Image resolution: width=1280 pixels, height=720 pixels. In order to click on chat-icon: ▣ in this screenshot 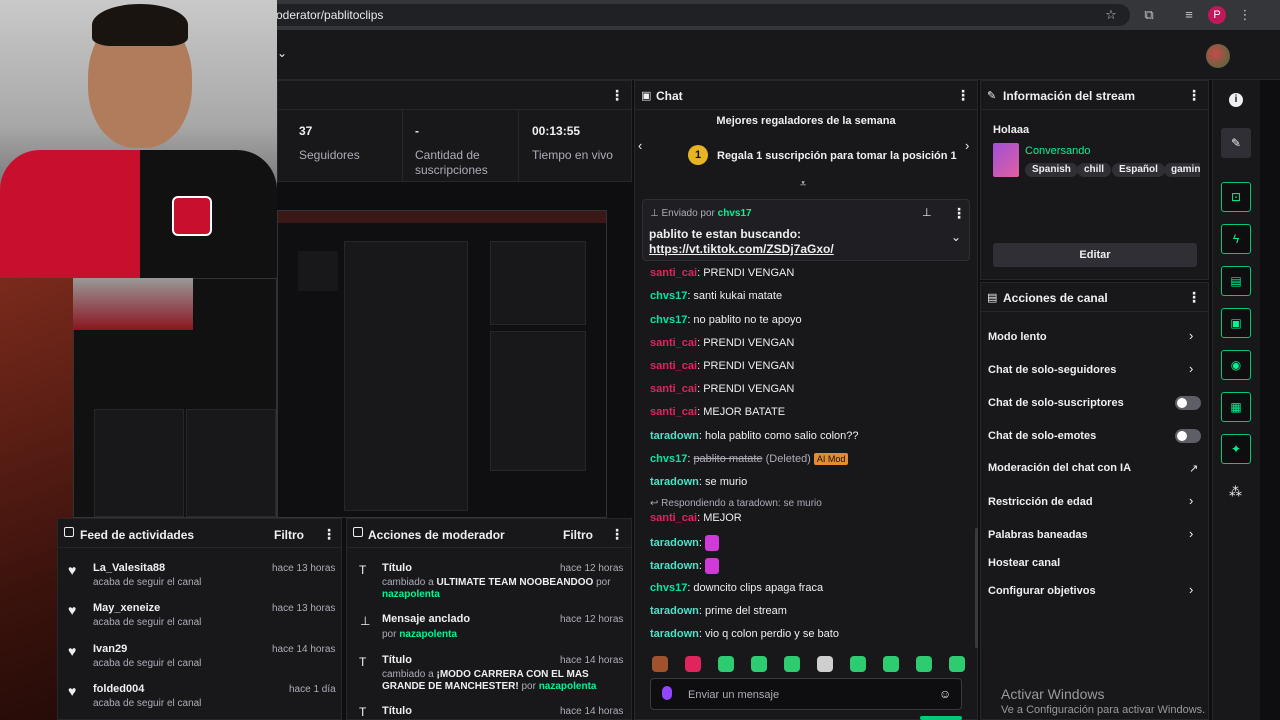, I will do `click(1236, 323)`.